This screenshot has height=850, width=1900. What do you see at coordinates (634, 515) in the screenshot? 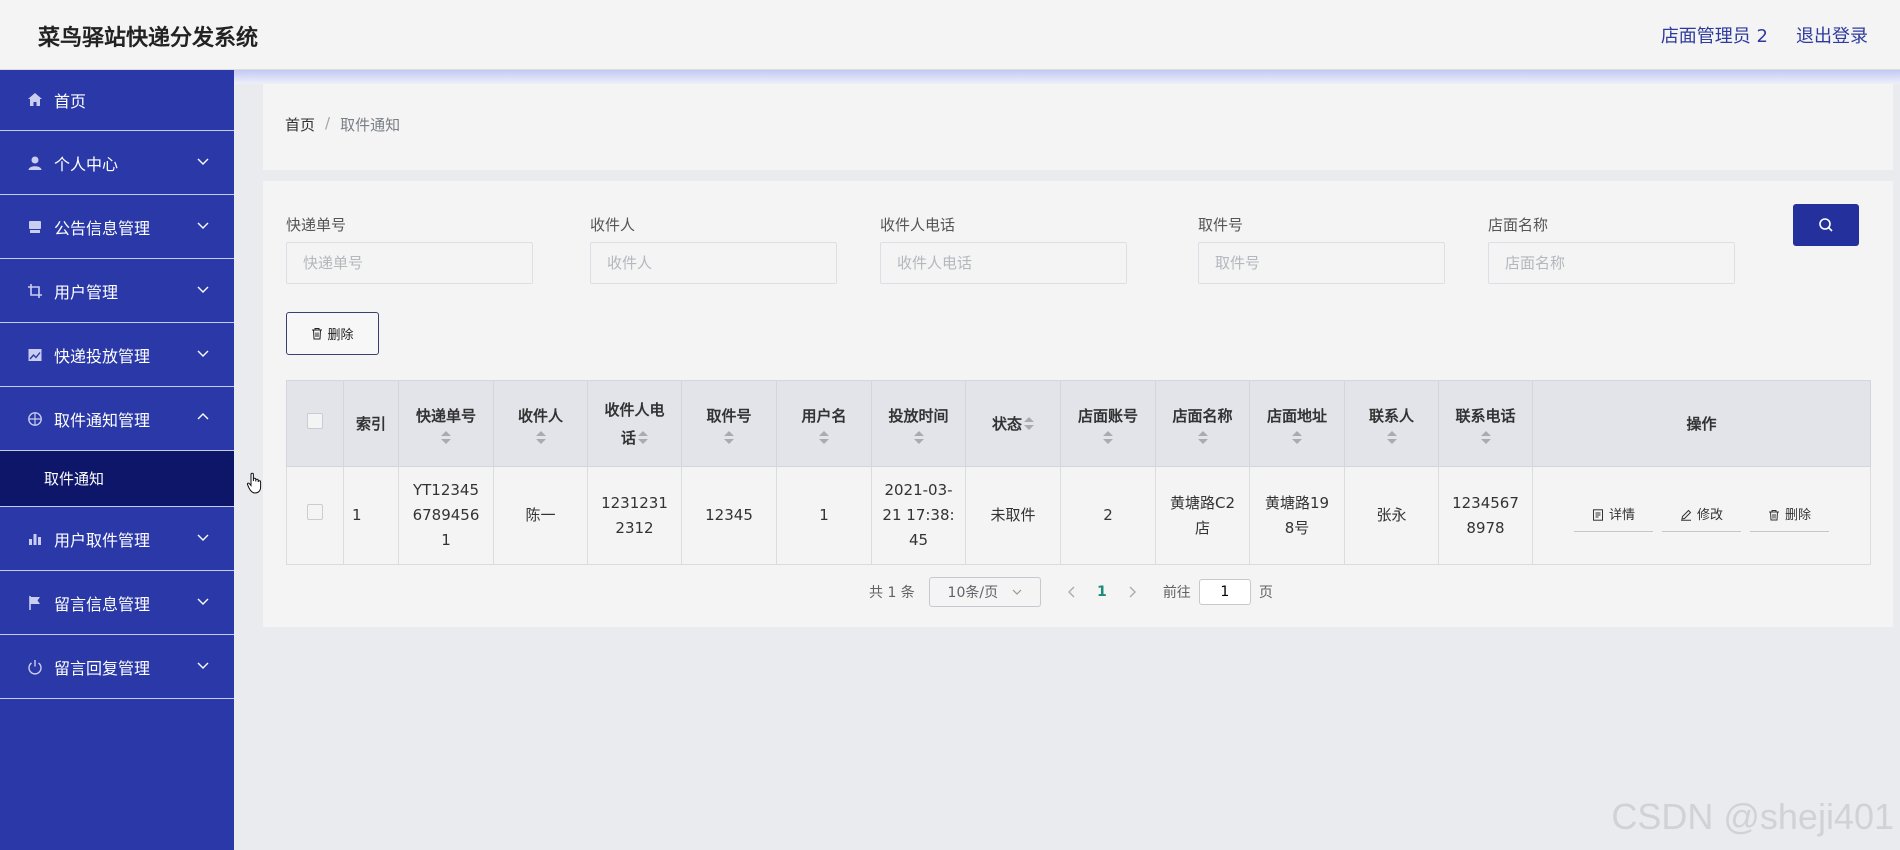
I see `cell-phone: 1231231 2312` at bounding box center [634, 515].